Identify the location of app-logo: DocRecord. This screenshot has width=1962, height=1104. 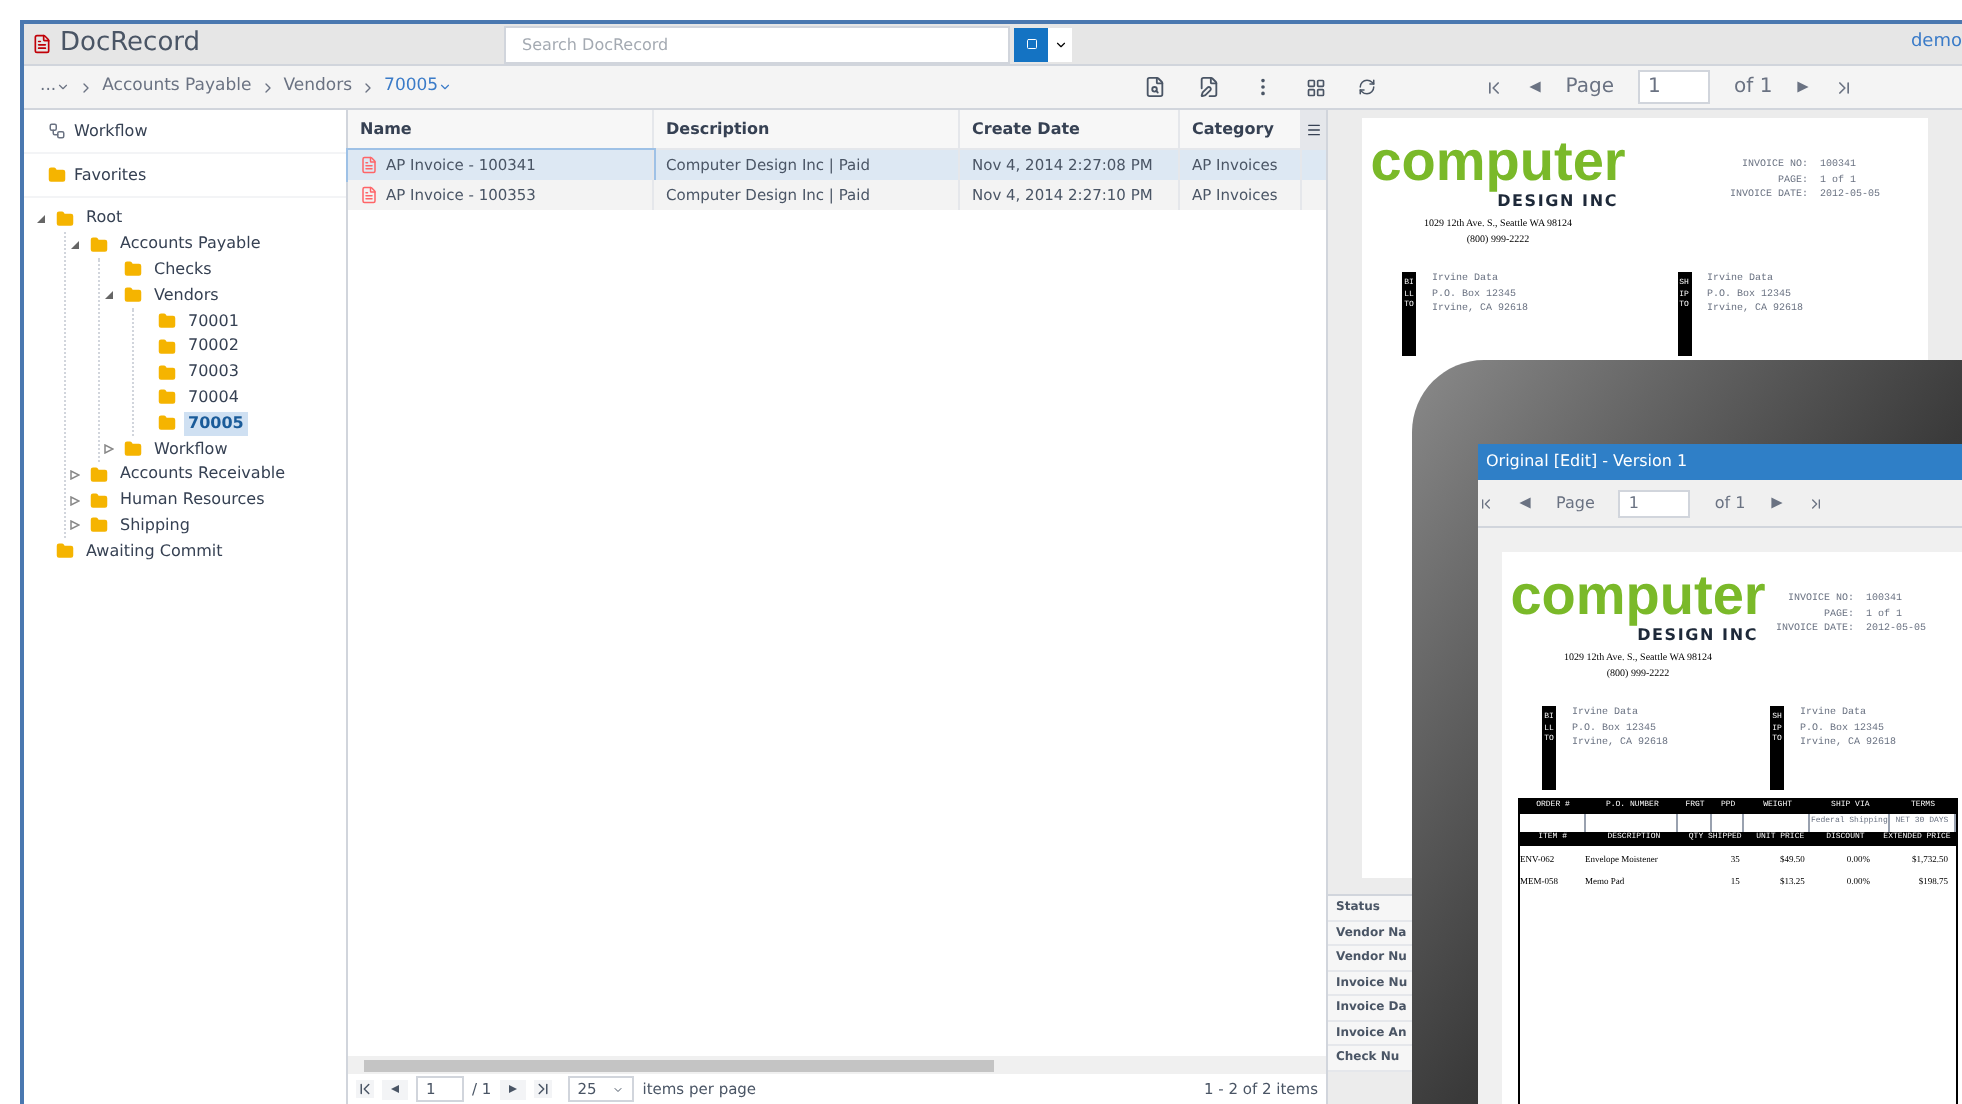
(130, 44).